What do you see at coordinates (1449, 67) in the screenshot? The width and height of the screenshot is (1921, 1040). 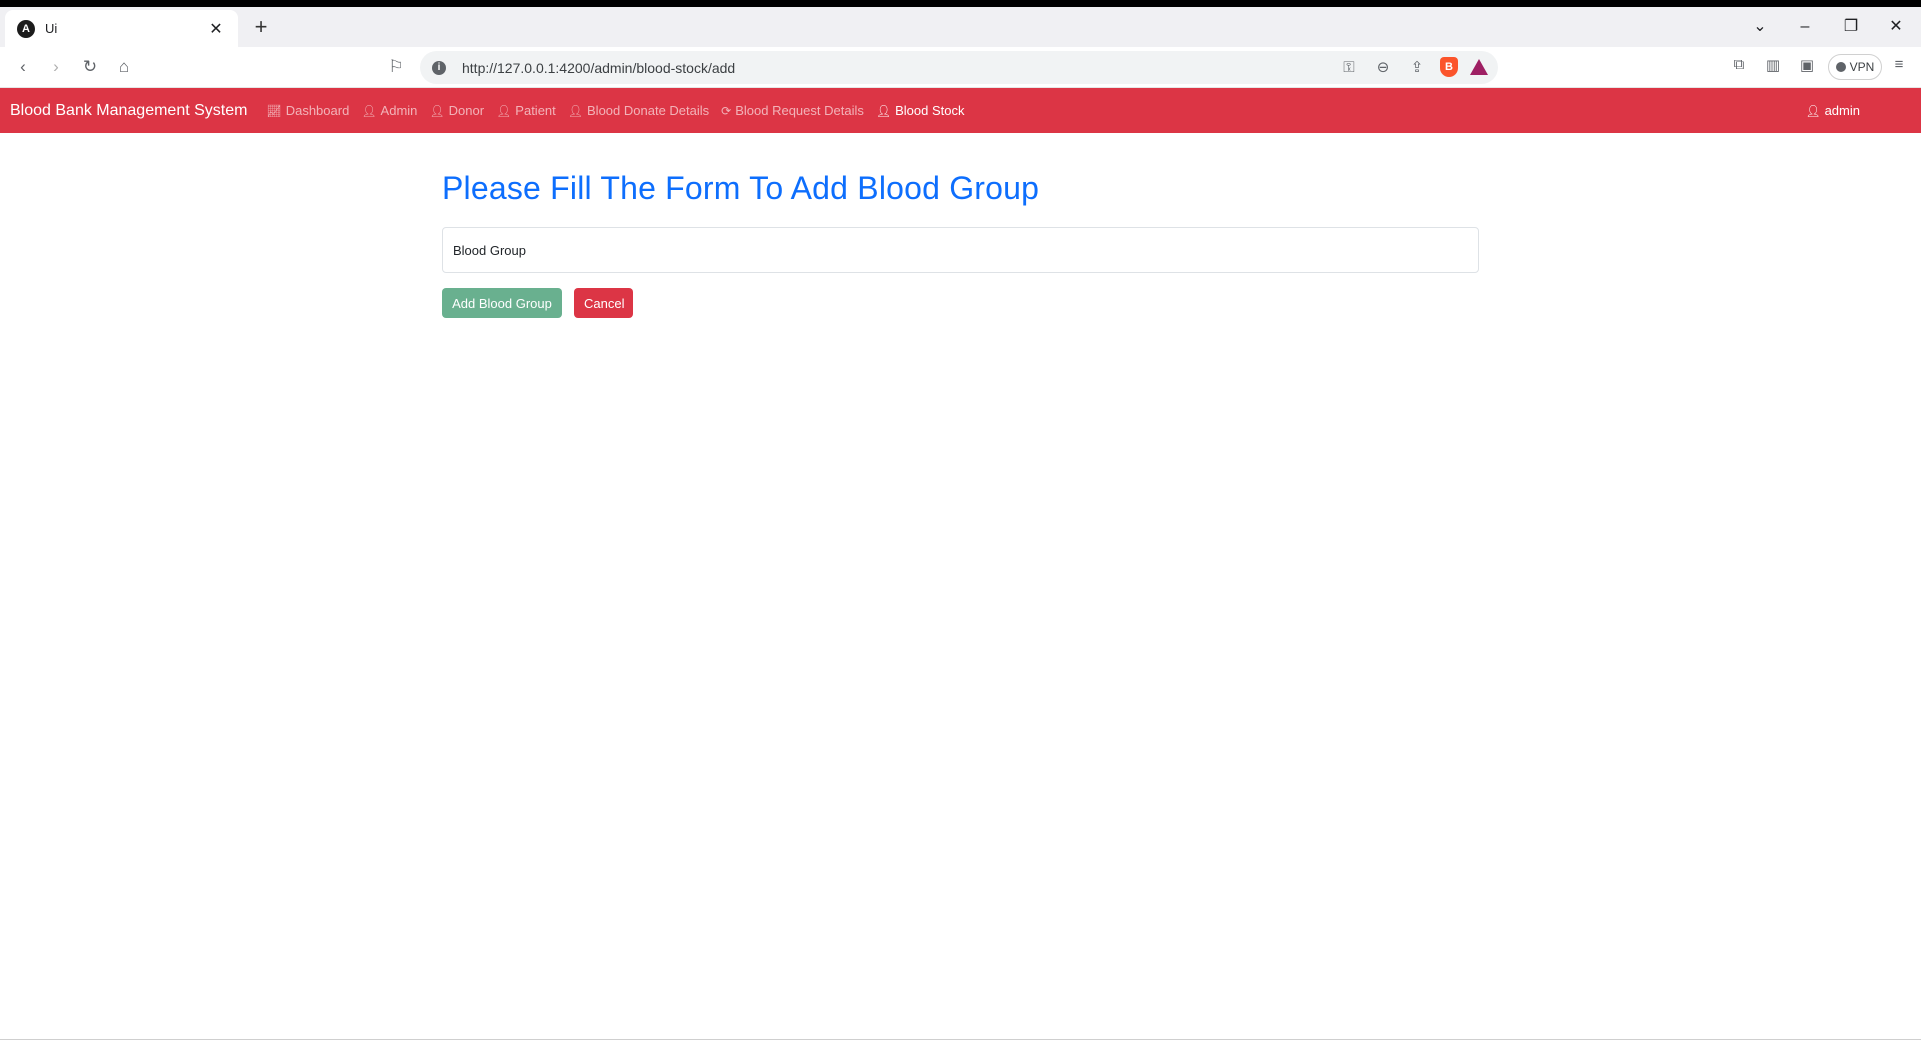 I see `brave-shields-icon: B` at bounding box center [1449, 67].